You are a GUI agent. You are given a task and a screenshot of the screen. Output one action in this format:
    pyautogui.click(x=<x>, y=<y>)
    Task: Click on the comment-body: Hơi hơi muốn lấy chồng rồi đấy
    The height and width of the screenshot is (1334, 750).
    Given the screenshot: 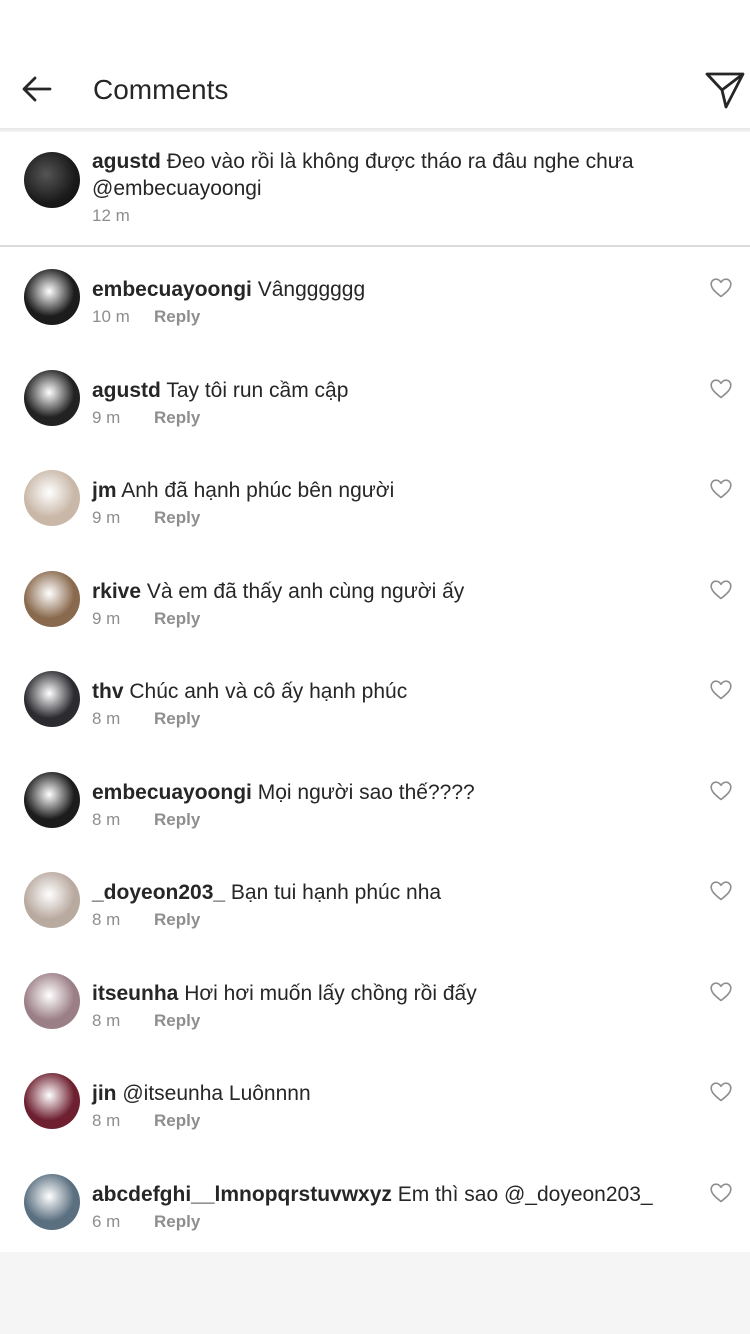 What is the action you would take?
    pyautogui.click(x=330, y=993)
    